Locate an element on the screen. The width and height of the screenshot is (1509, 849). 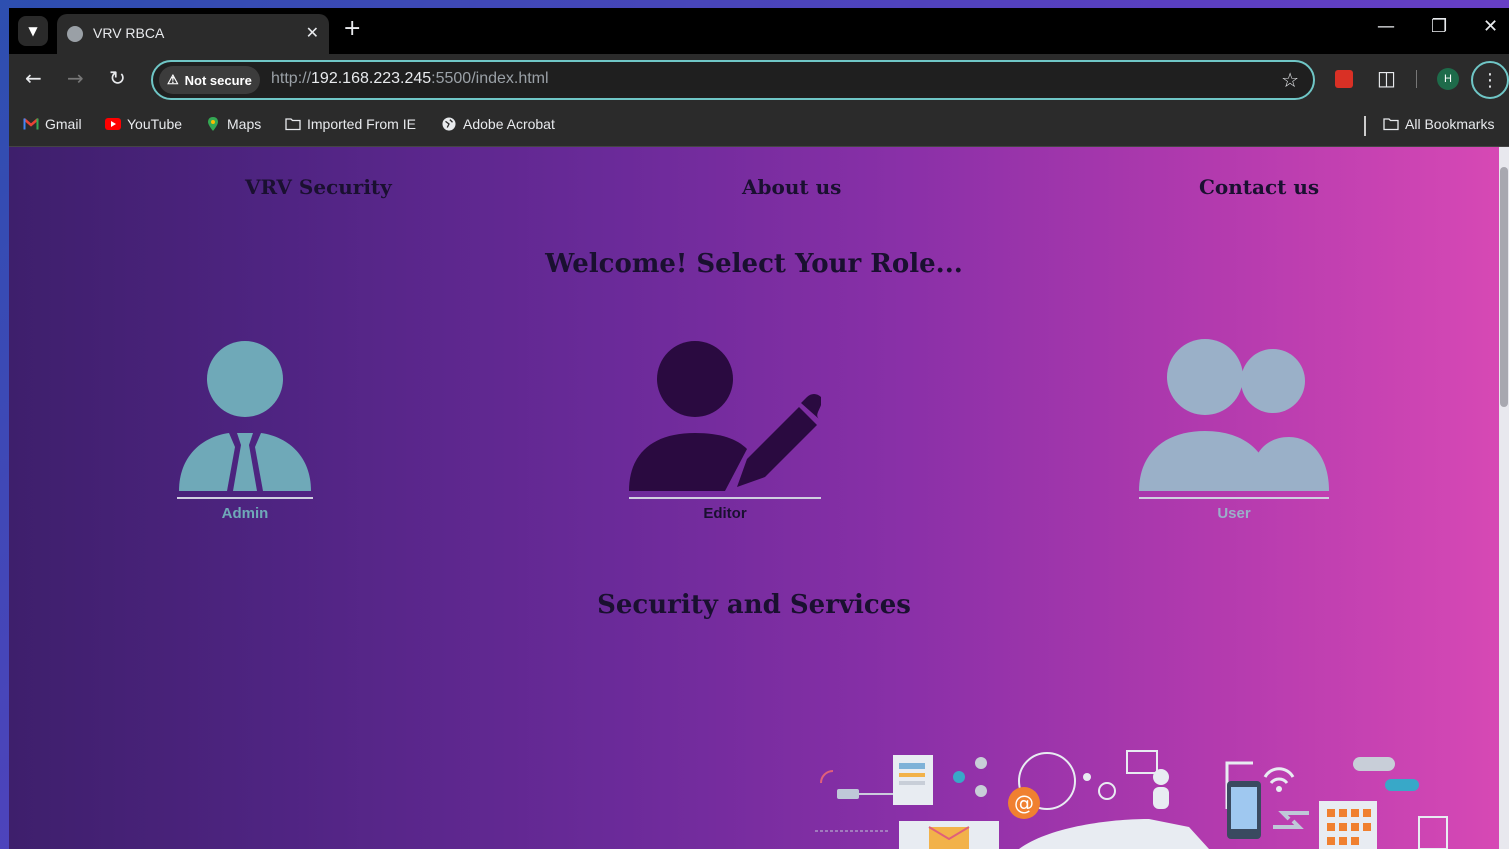
page-scrollbar is located at coordinates (1504, 498).